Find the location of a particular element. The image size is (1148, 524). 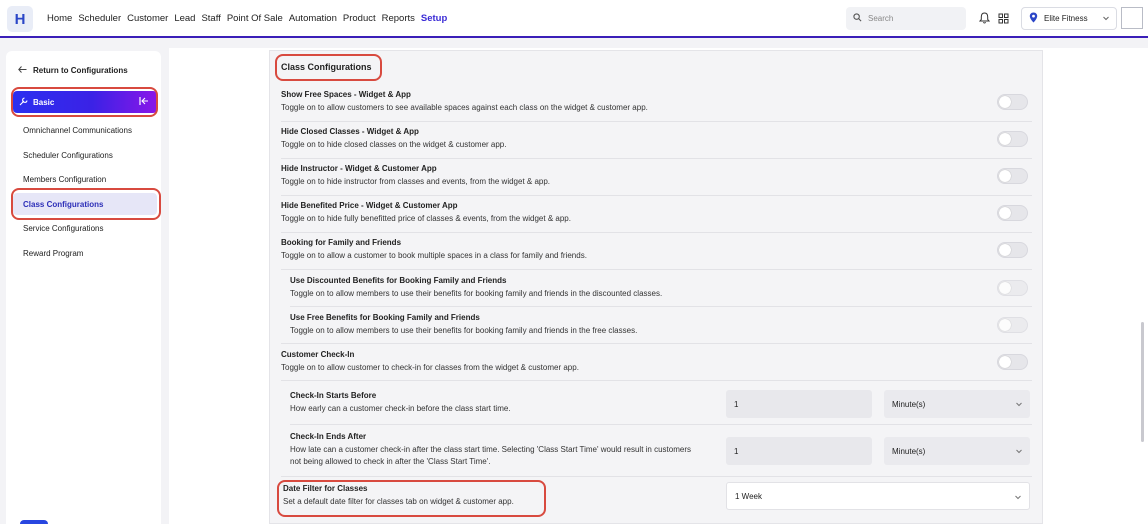

back-arrow-icon is located at coordinates (22, 70).